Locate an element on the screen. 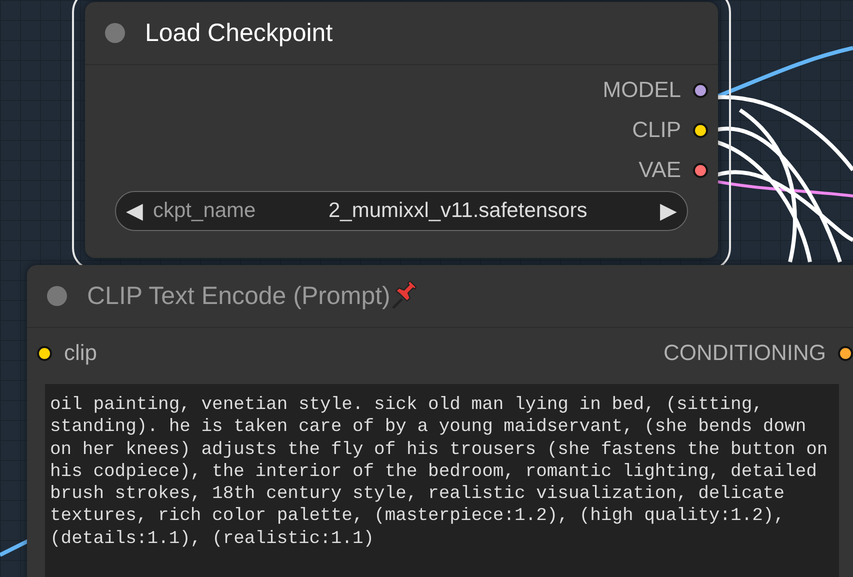 The width and height of the screenshot is (853, 577). checkpoint-dropdown: ◀ ckpt_name 2_mumixxl_v11.safetensors ▶ is located at coordinates (401, 211).